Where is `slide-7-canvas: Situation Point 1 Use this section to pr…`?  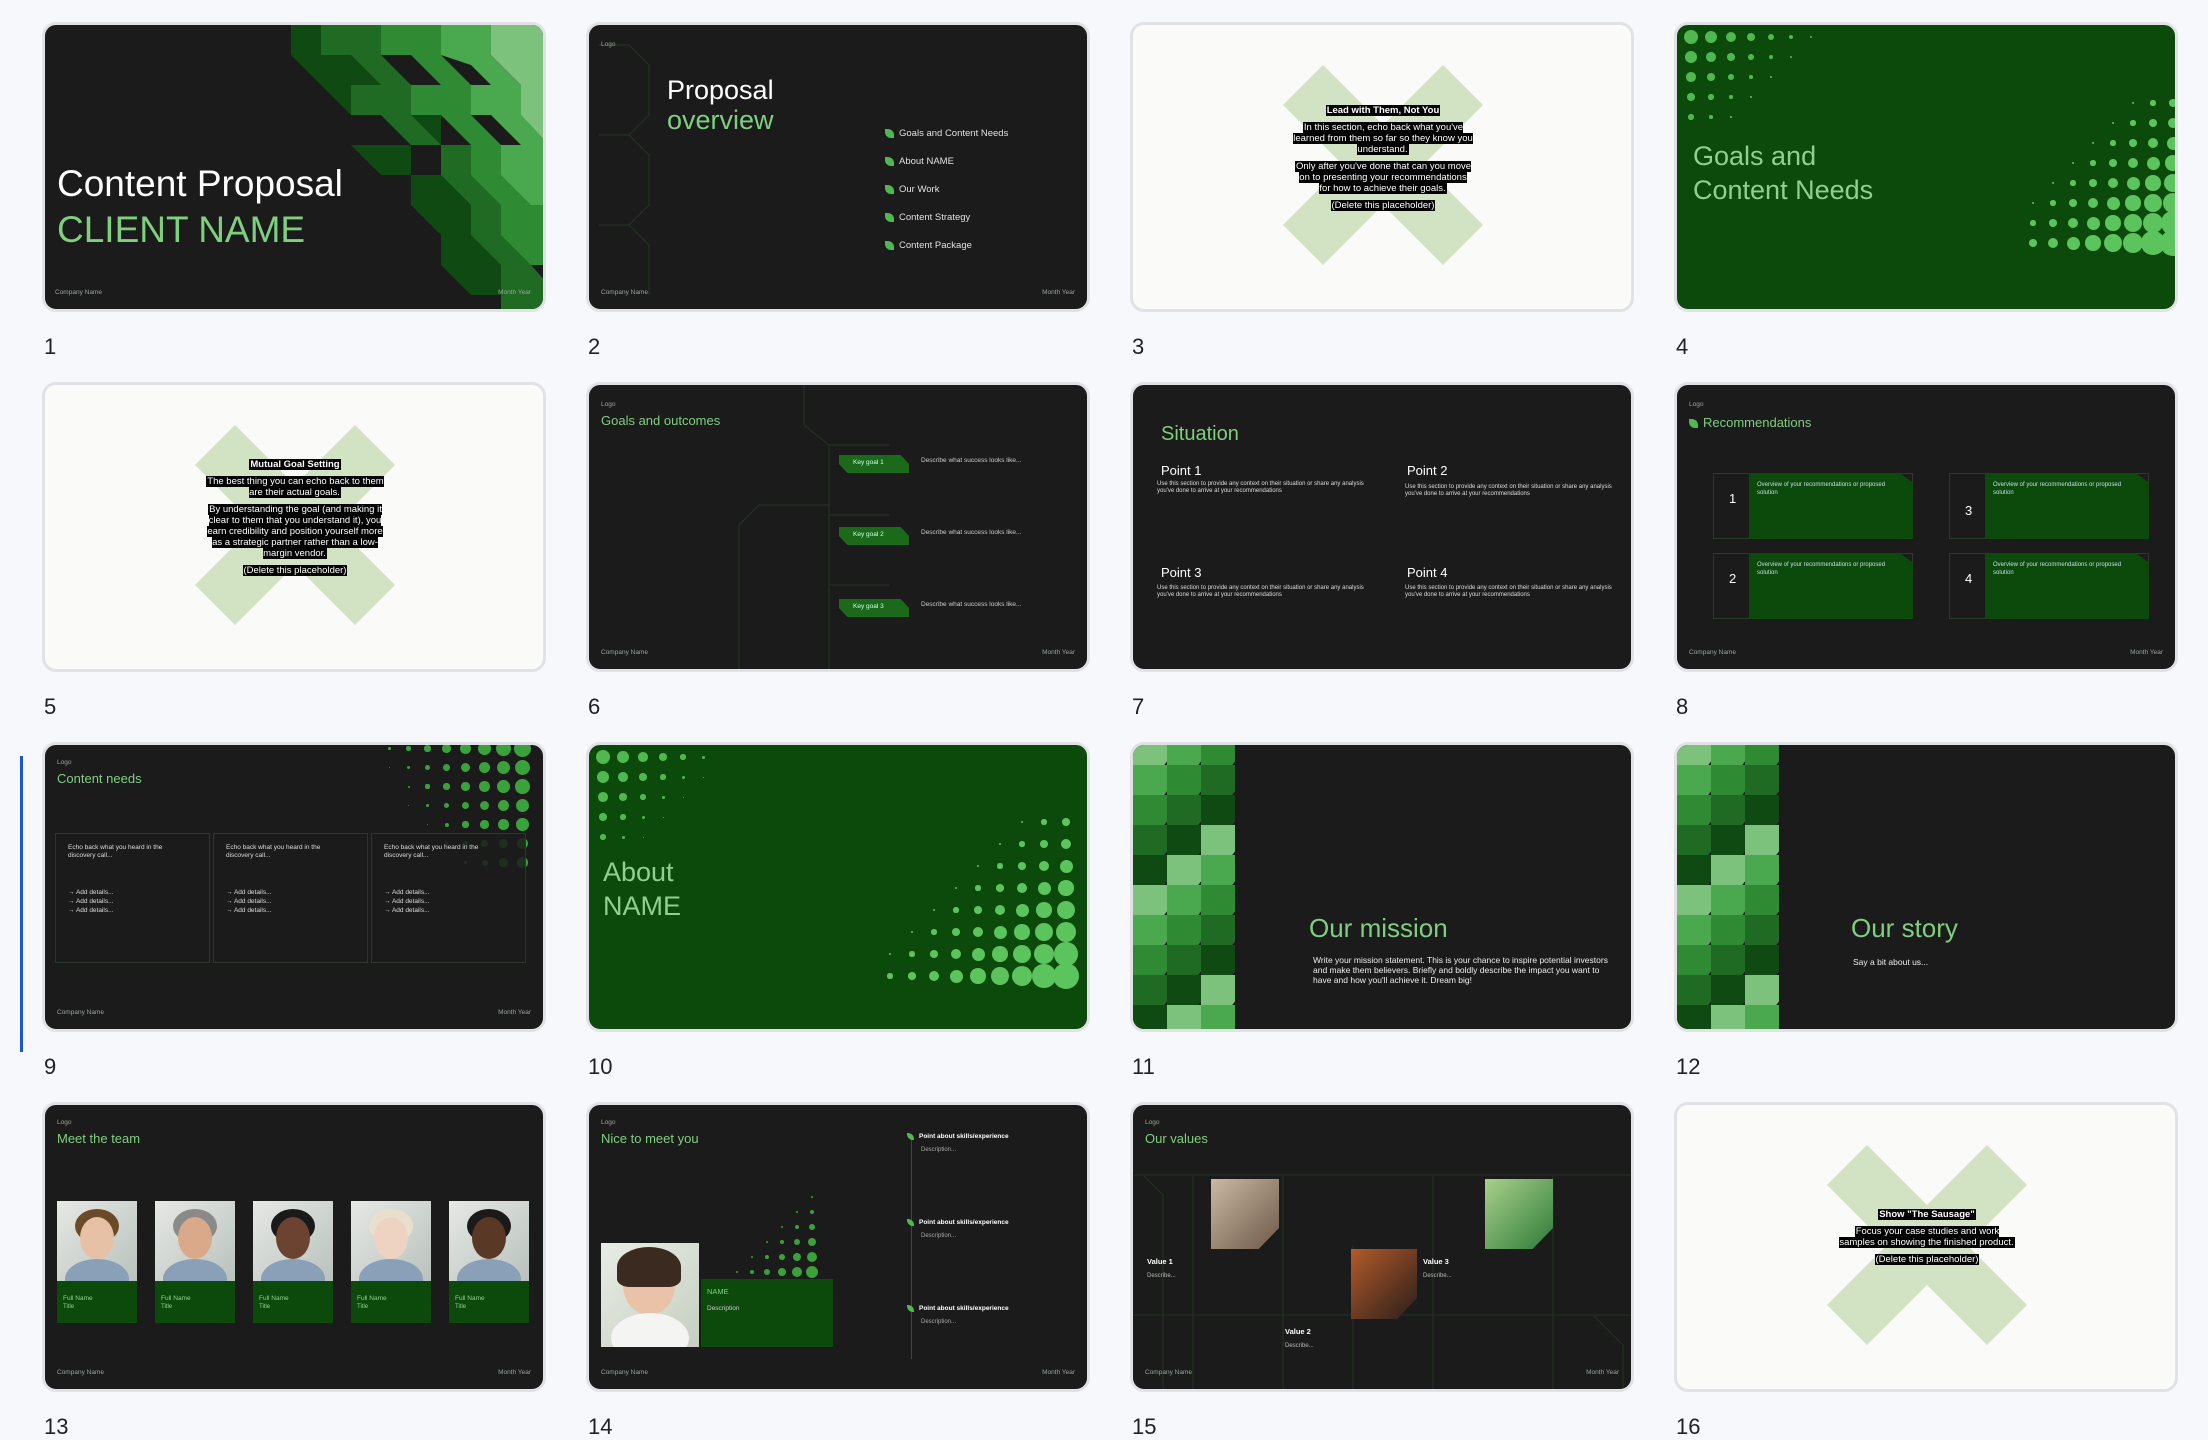
slide-7-canvas: Situation Point 1 Use this section to pr… is located at coordinates (1382, 527).